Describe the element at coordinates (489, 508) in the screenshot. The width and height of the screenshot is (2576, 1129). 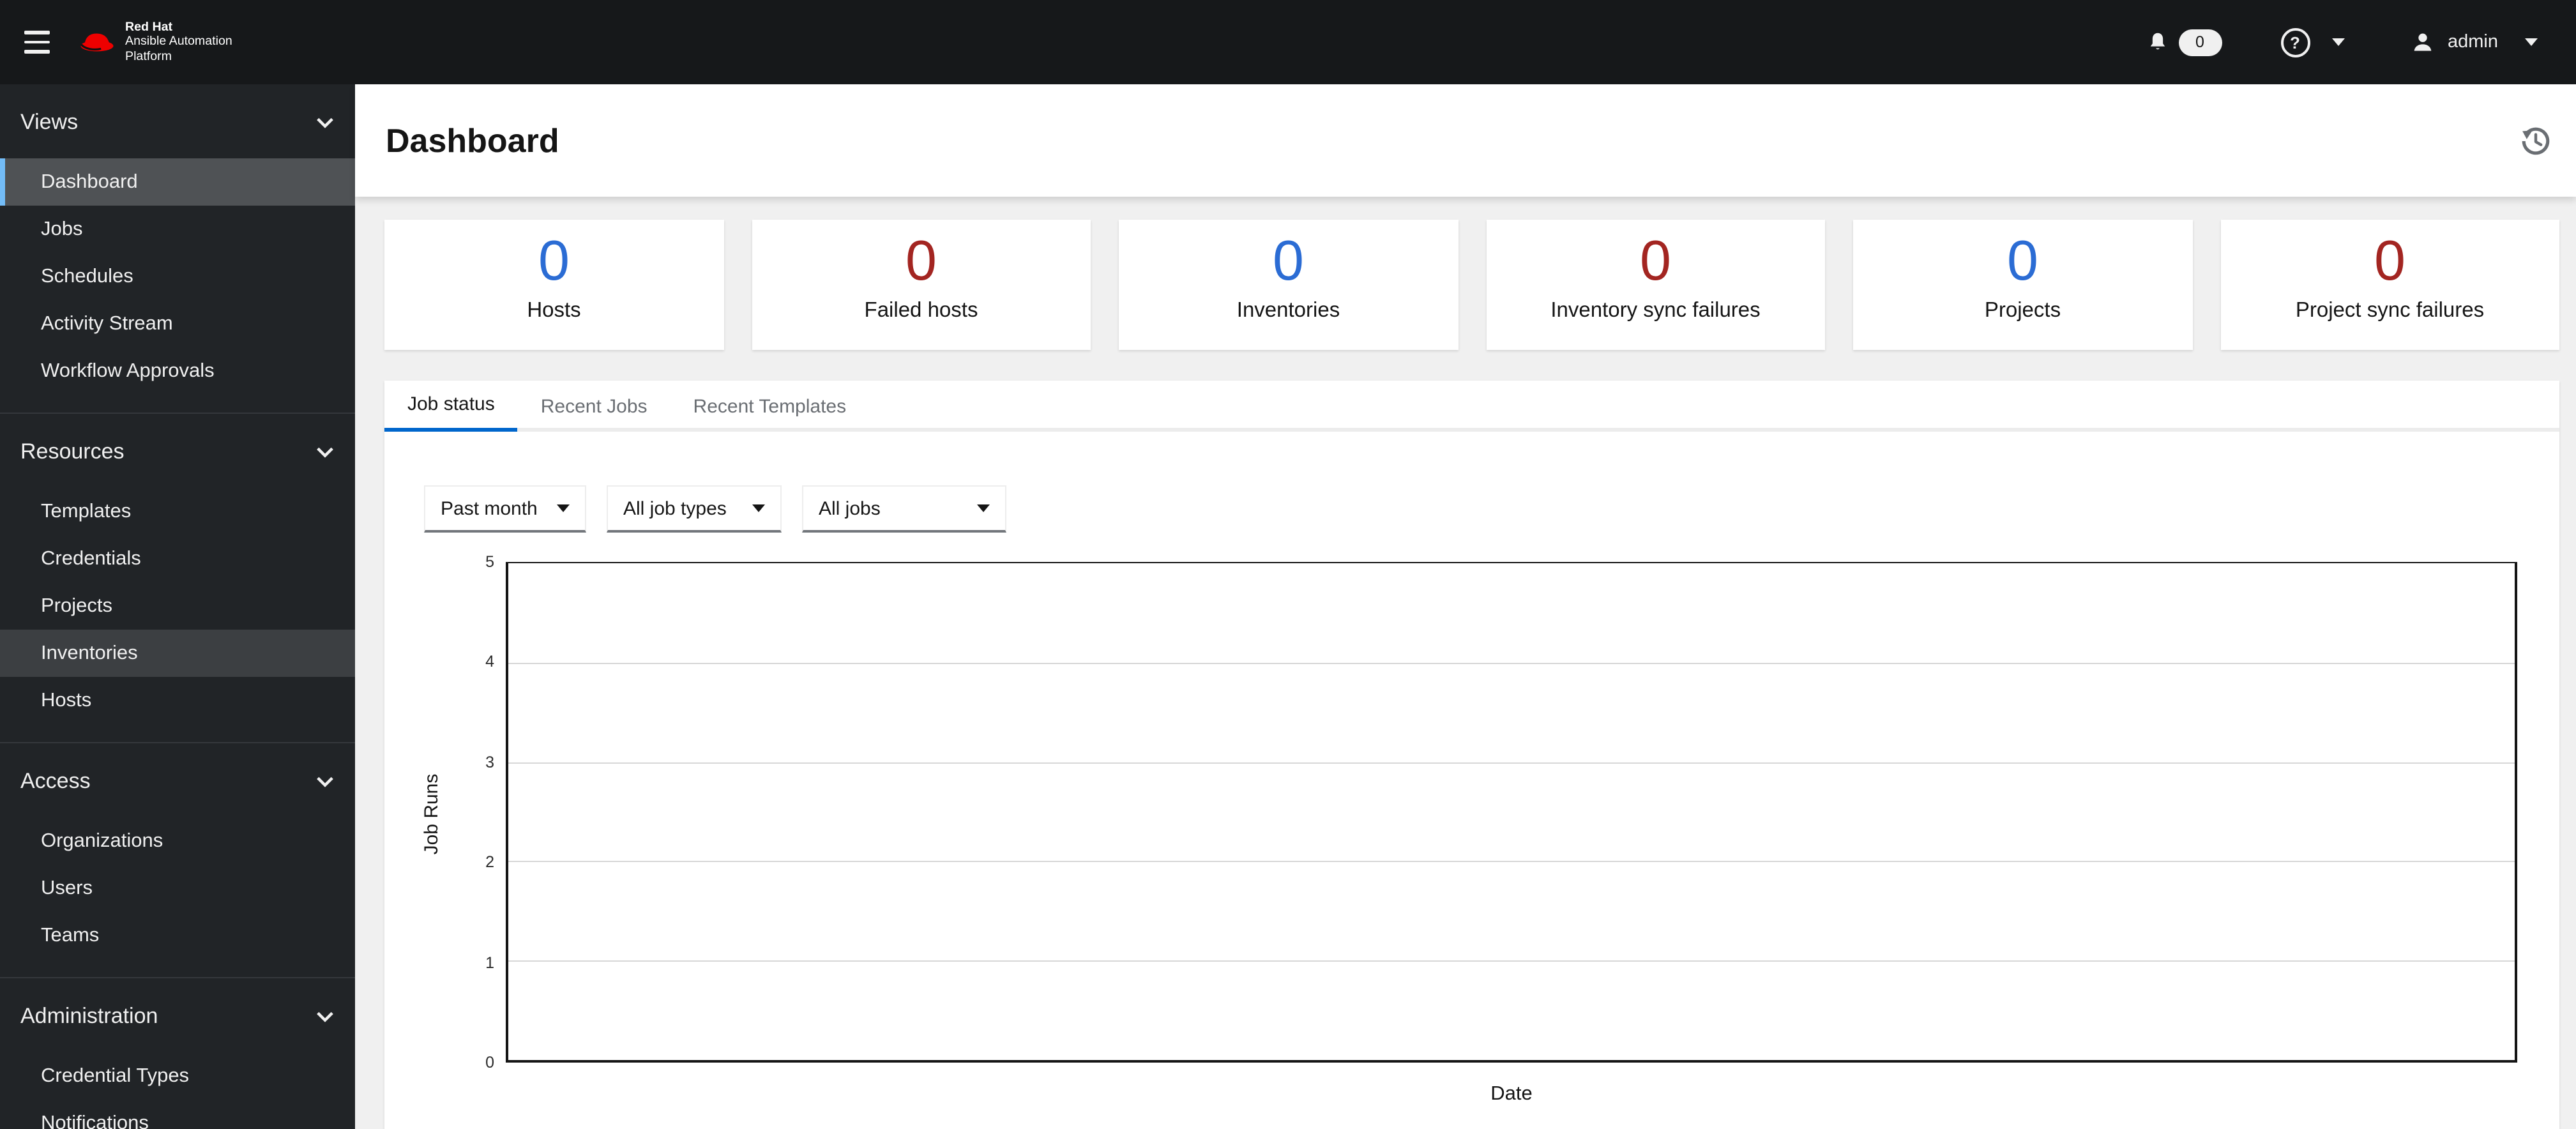
I see `period-select-value: Past month` at that location.